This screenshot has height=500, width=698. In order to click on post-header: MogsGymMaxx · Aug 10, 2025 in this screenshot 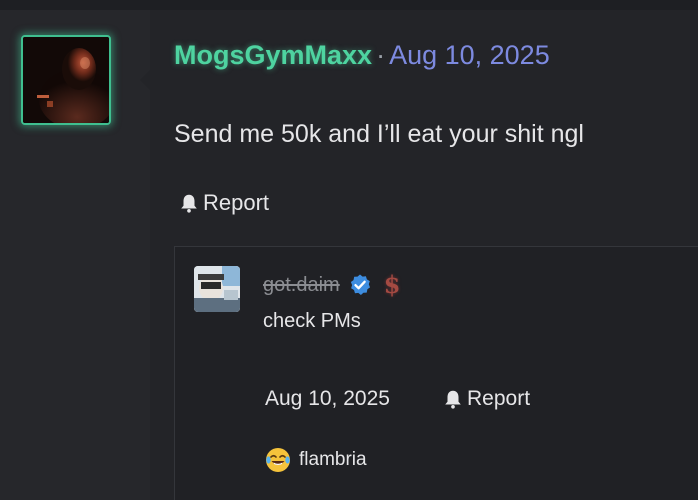, I will do `click(362, 55)`.